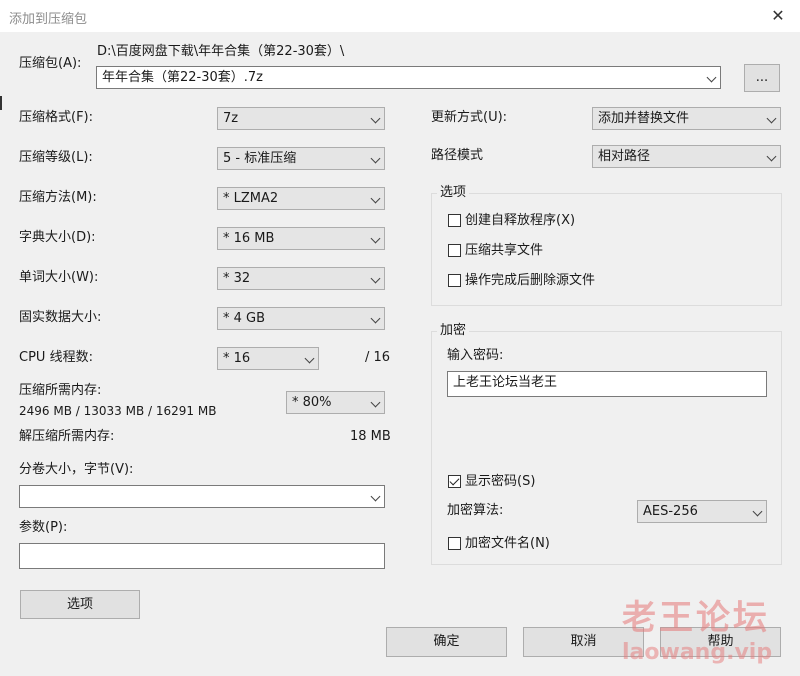 This screenshot has width=800, height=676. What do you see at coordinates (76, 469) in the screenshot?
I see `volume-label: 分卷大小，字节(V):` at bounding box center [76, 469].